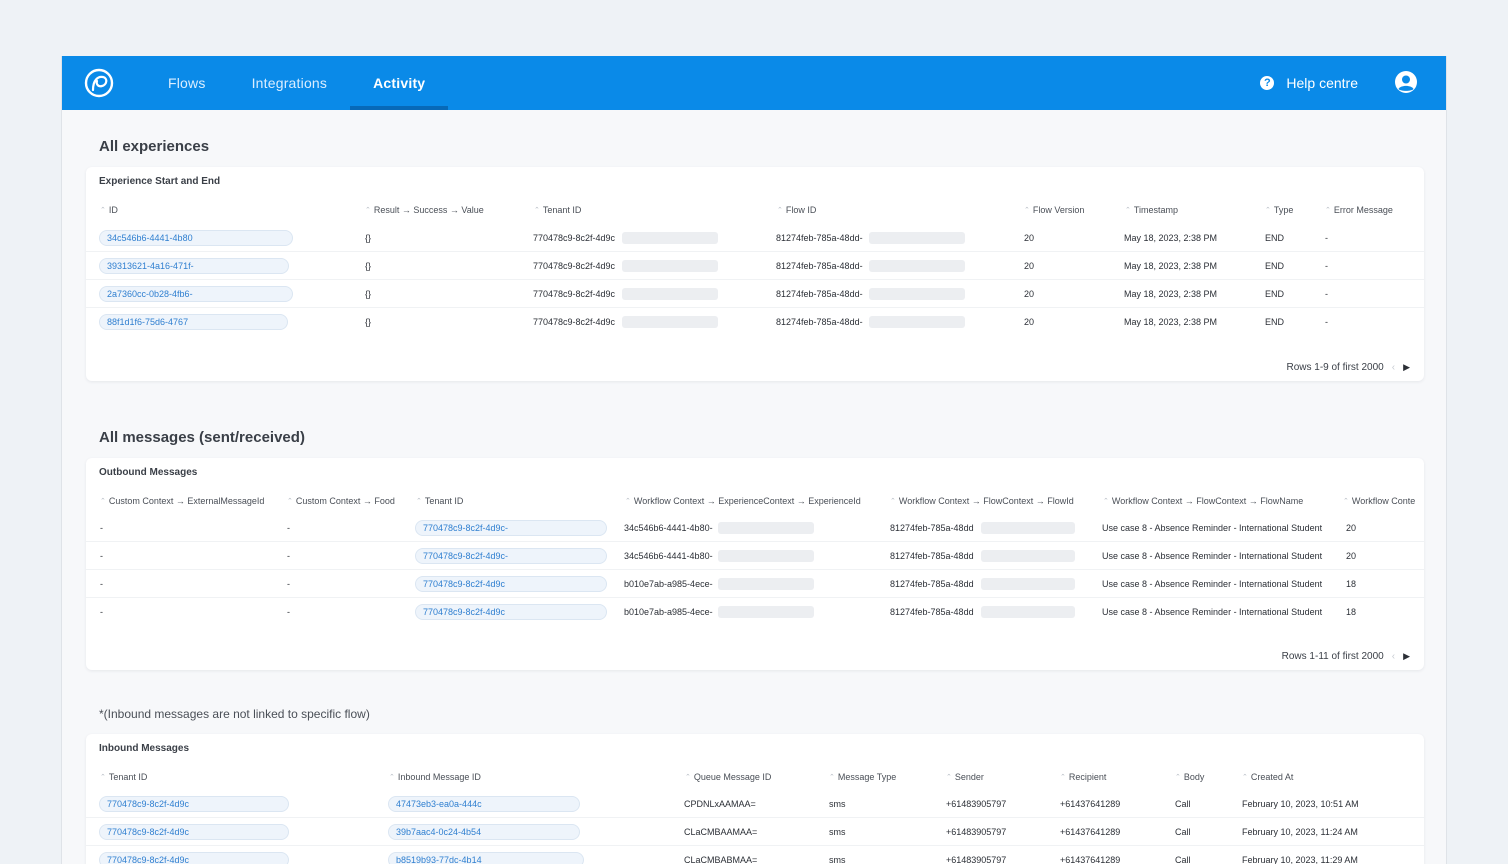 The width and height of the screenshot is (1508, 864). I want to click on experience-id-link: 34c546b6-4441-4b80, so click(196, 238).